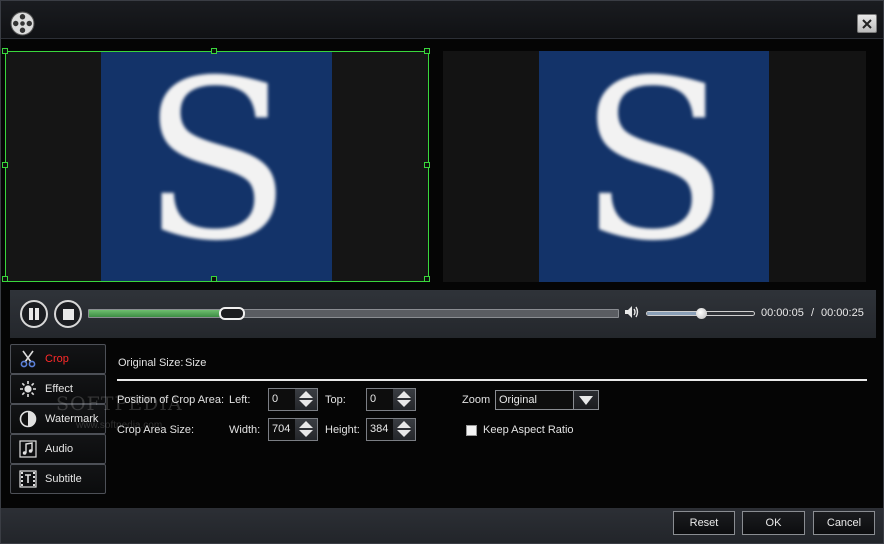 Image resolution: width=884 pixels, height=544 pixels. I want to click on crop-handle-mid-left, so click(5, 165).